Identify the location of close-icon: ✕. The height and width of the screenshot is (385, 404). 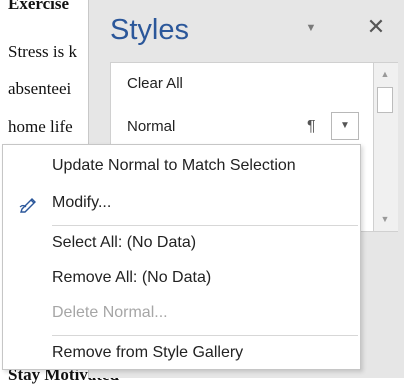
(376, 27).